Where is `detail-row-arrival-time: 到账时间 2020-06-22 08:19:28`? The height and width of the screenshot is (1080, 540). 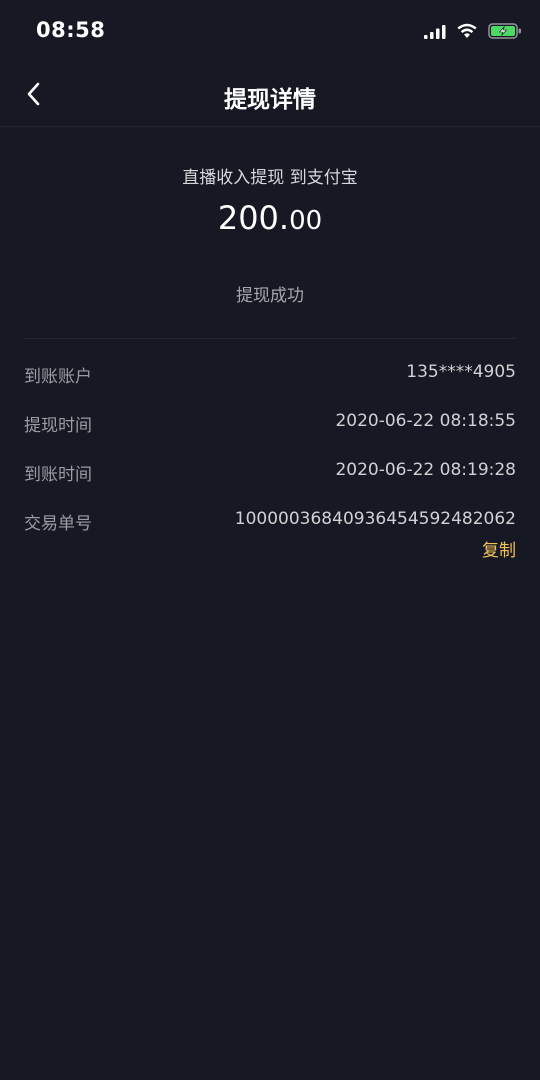 detail-row-arrival-time: 到账时间 2020-06-22 08:19:28 is located at coordinates (270, 475).